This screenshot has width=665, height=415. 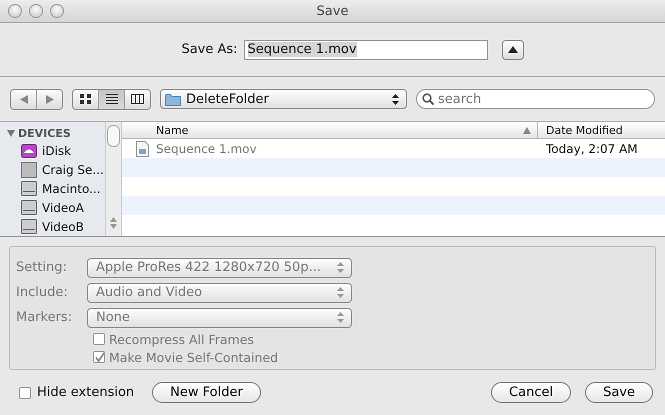 What do you see at coordinates (85, 99) in the screenshot?
I see `grid-icon` at bounding box center [85, 99].